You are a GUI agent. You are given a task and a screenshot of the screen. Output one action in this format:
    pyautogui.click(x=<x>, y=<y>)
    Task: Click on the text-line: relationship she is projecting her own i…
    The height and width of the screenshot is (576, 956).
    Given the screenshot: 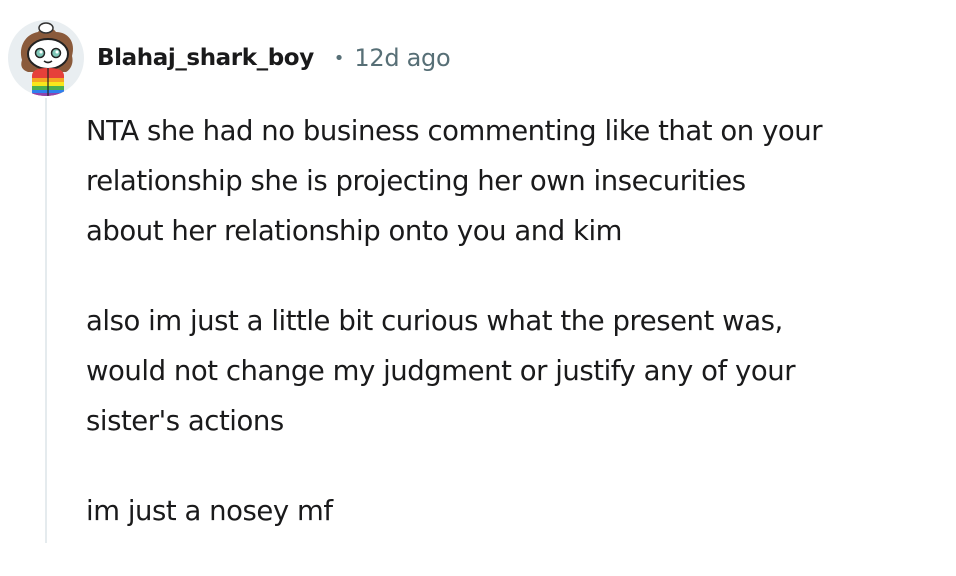 What is the action you would take?
    pyautogui.click(x=416, y=181)
    